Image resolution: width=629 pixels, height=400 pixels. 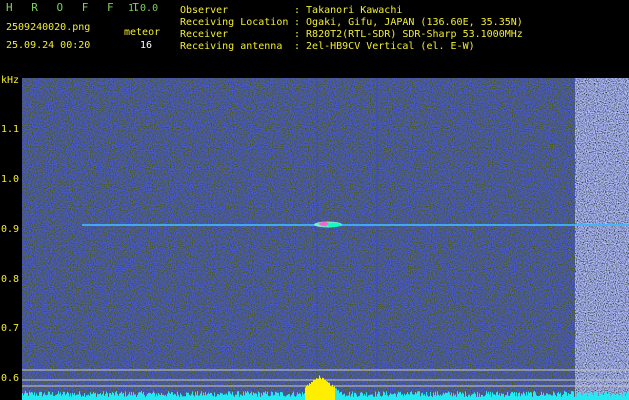 What do you see at coordinates (10, 229) in the screenshot?
I see `y-tick-label: 0.9` at bounding box center [10, 229].